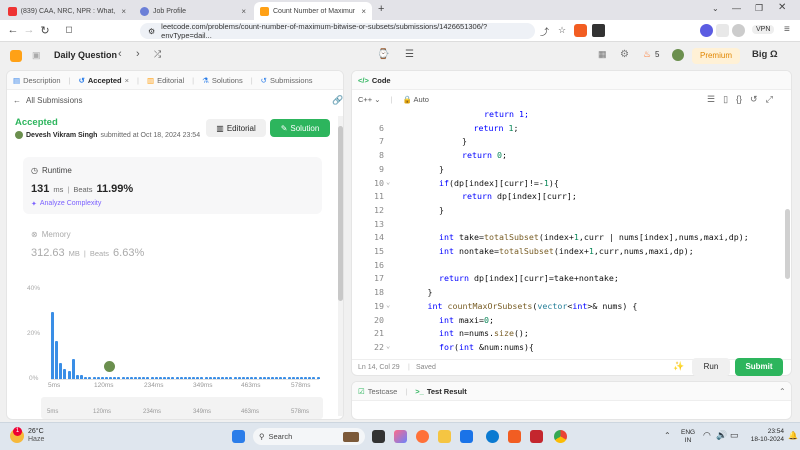 The image size is (800, 450). Describe the element at coordinates (734, 435) in the screenshot. I see `battery-icon: ▭` at that location.